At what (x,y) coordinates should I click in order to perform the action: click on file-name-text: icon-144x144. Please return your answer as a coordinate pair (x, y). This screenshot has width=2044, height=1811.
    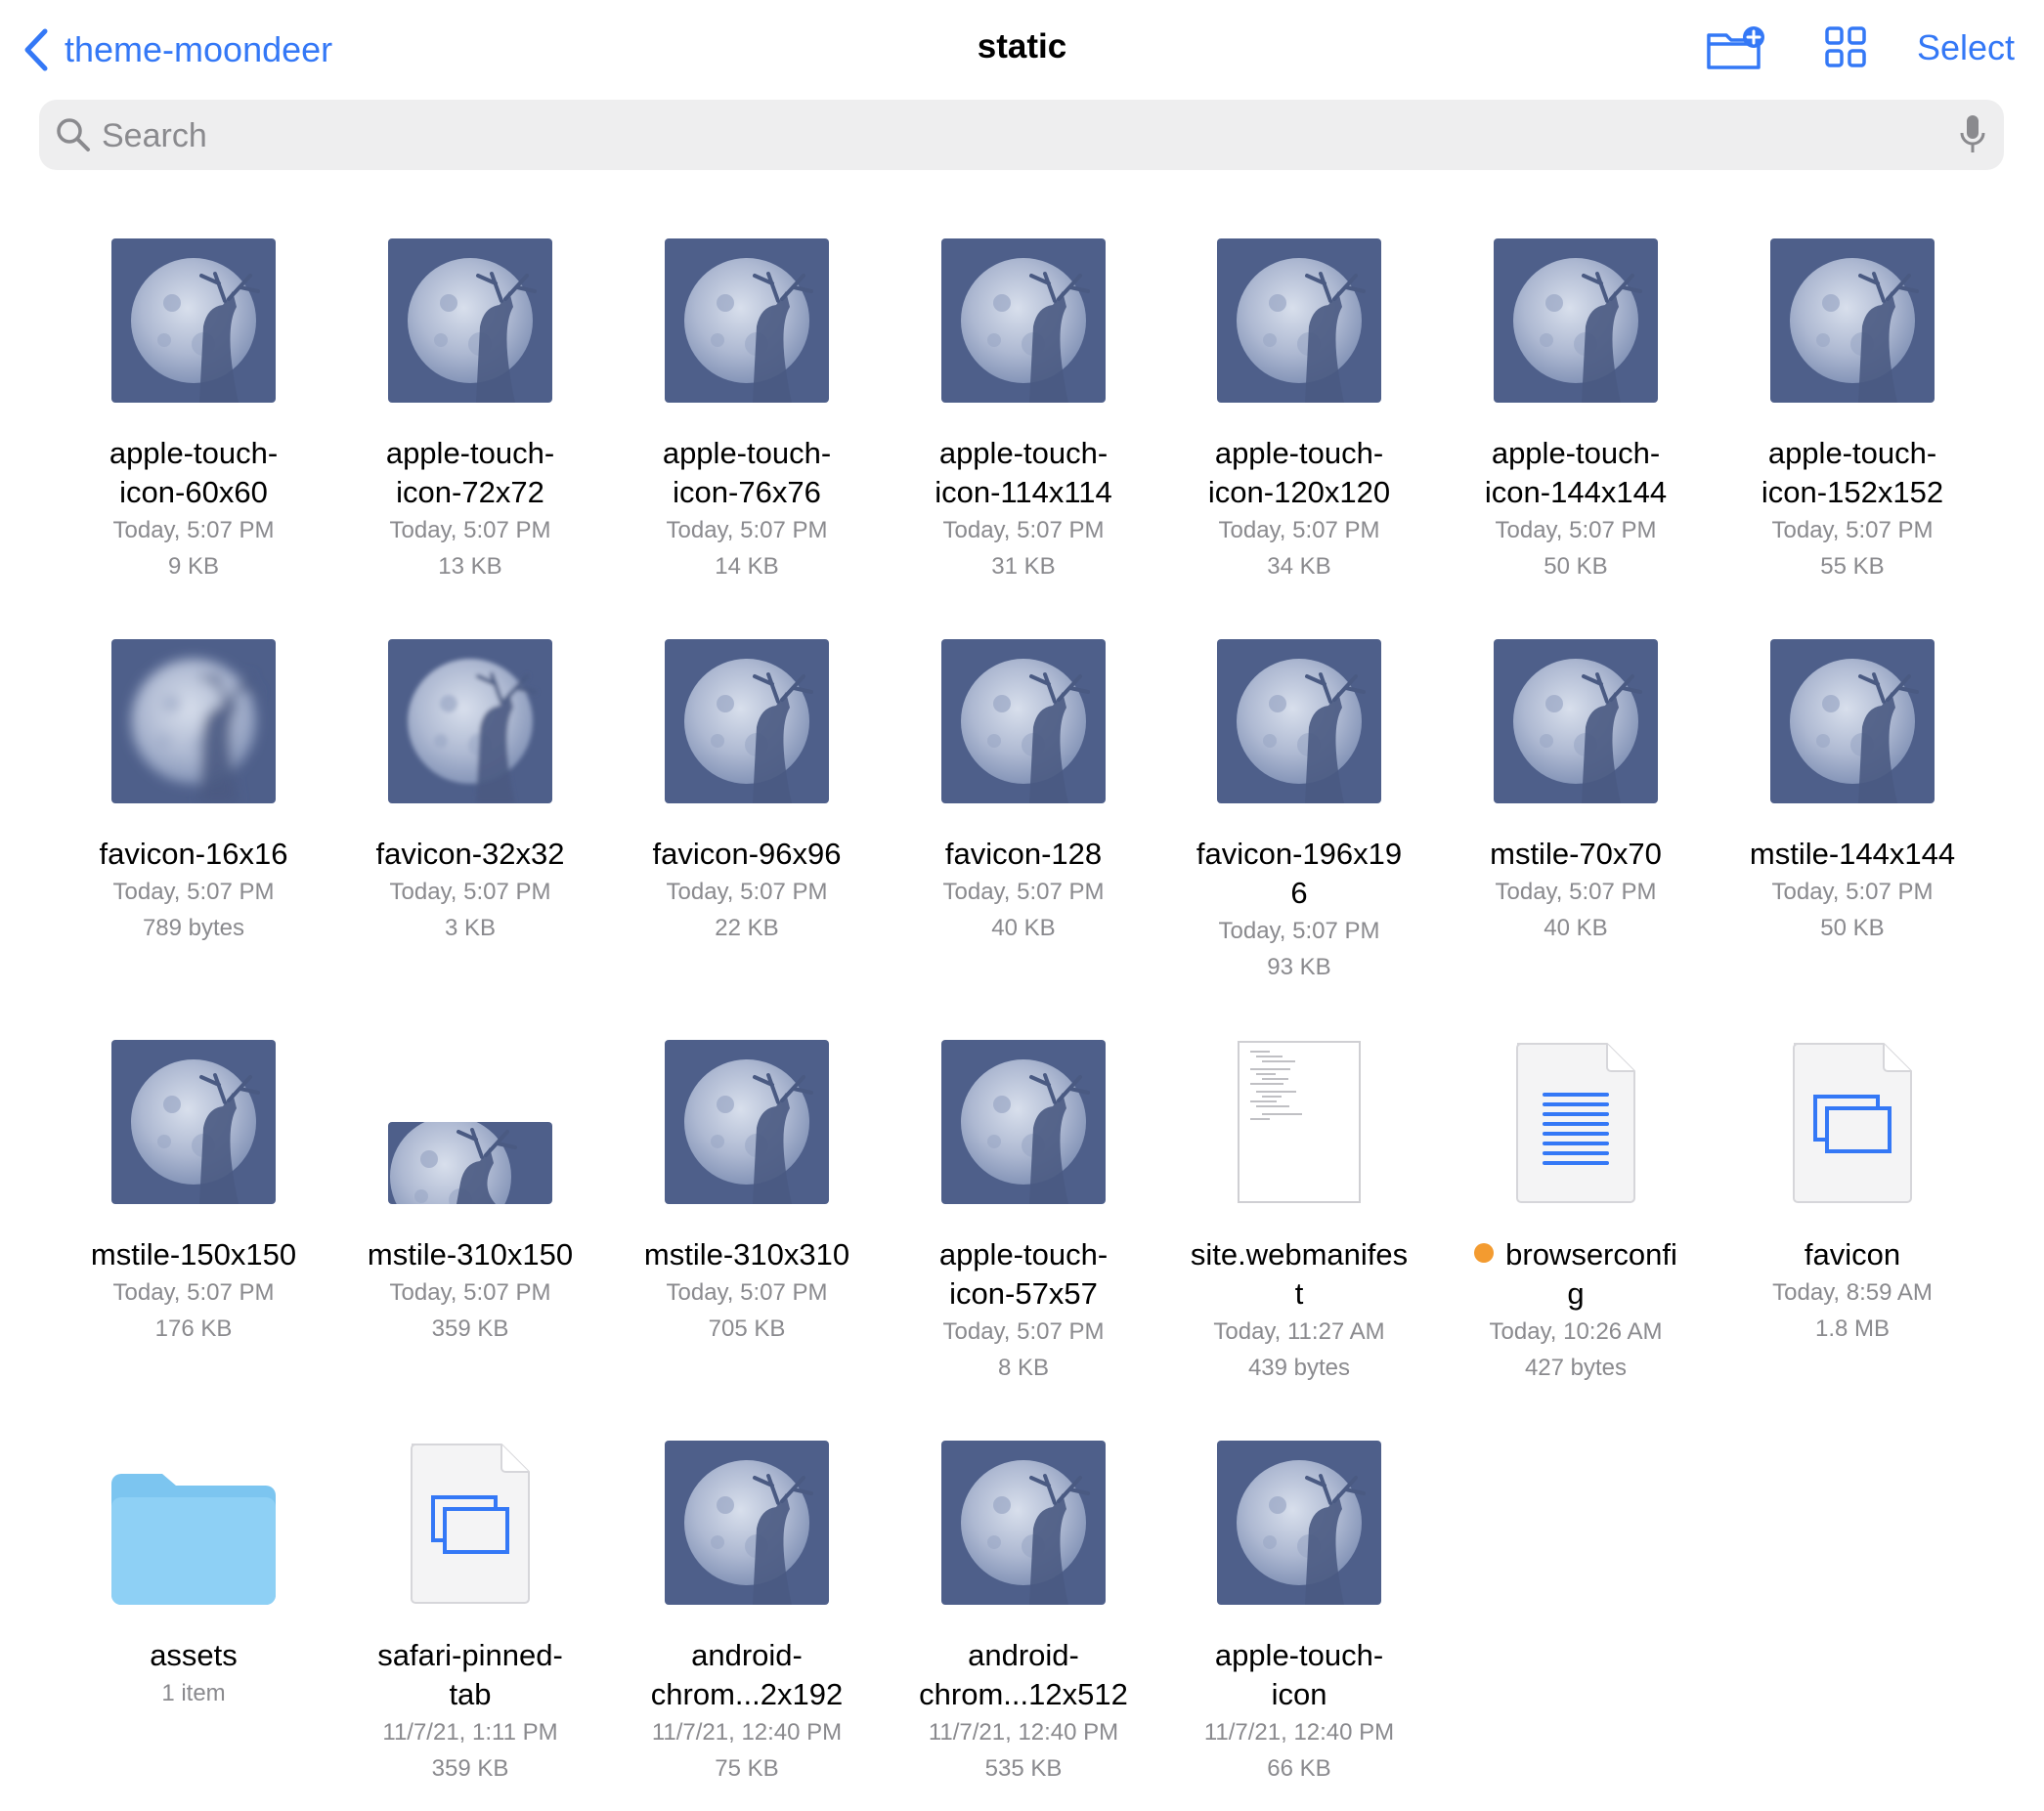
    Looking at the image, I should click on (1576, 492).